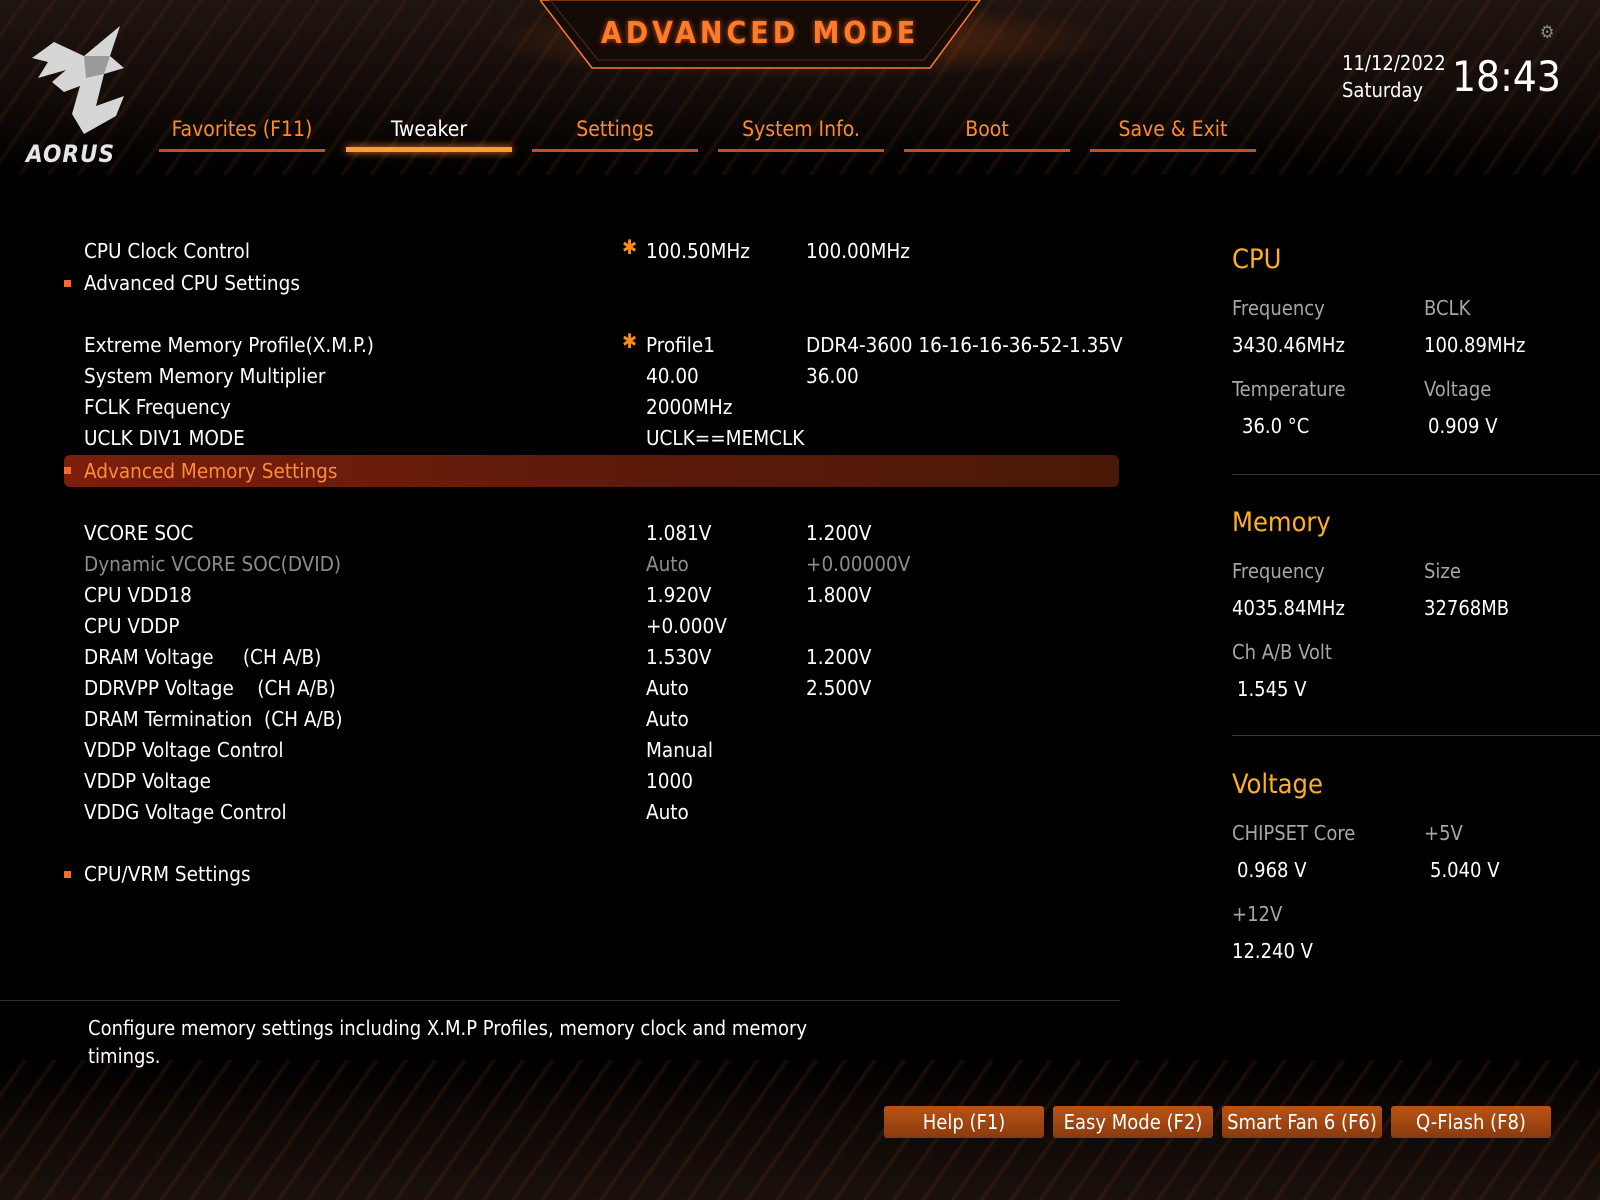 The height and width of the screenshot is (1200, 1600). Describe the element at coordinates (1394, 63) in the screenshot. I see `date-text: 11/12/2022` at that location.